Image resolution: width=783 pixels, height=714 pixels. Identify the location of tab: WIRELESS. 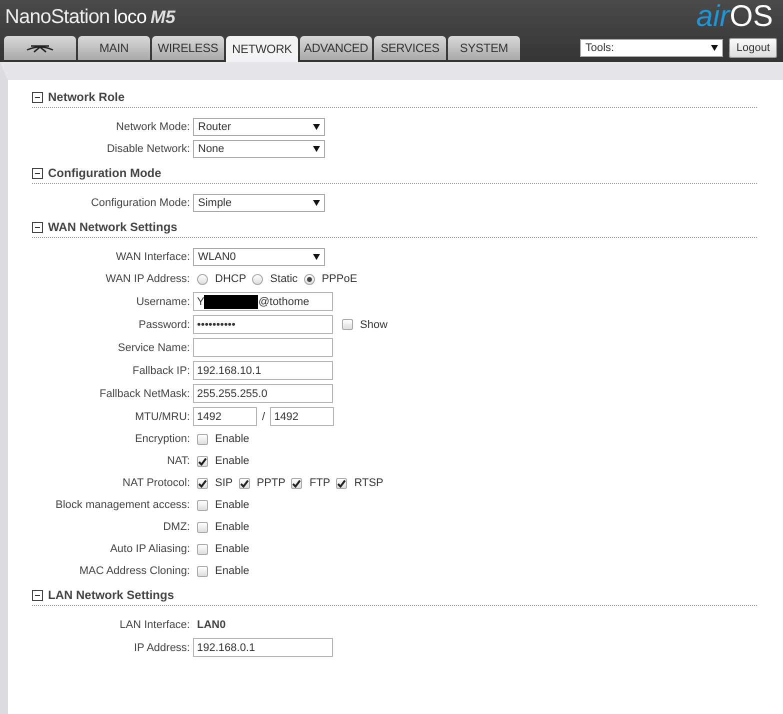
(188, 48).